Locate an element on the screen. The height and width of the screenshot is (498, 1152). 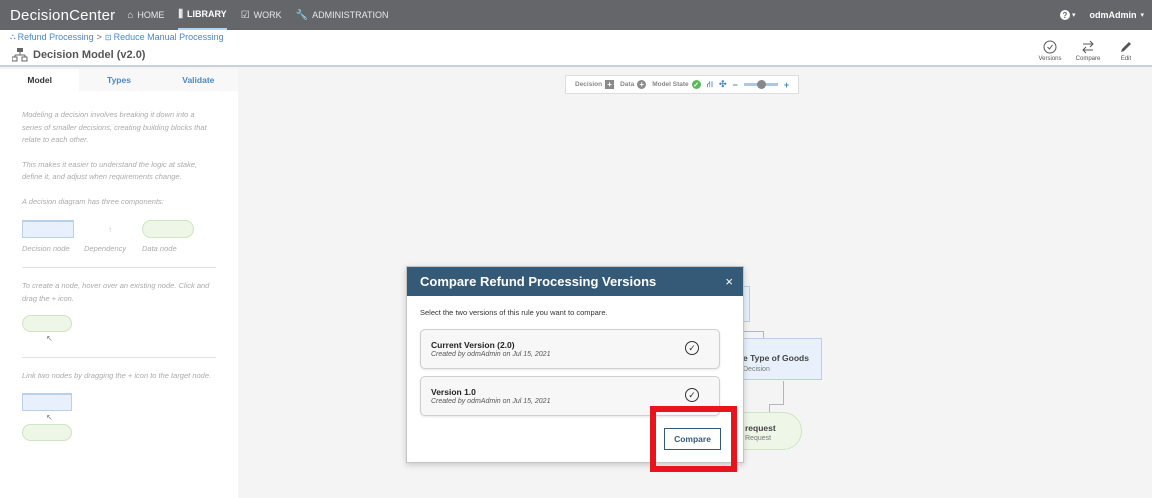
left-tabs: Model Types Validate is located at coordinates (119, 80).